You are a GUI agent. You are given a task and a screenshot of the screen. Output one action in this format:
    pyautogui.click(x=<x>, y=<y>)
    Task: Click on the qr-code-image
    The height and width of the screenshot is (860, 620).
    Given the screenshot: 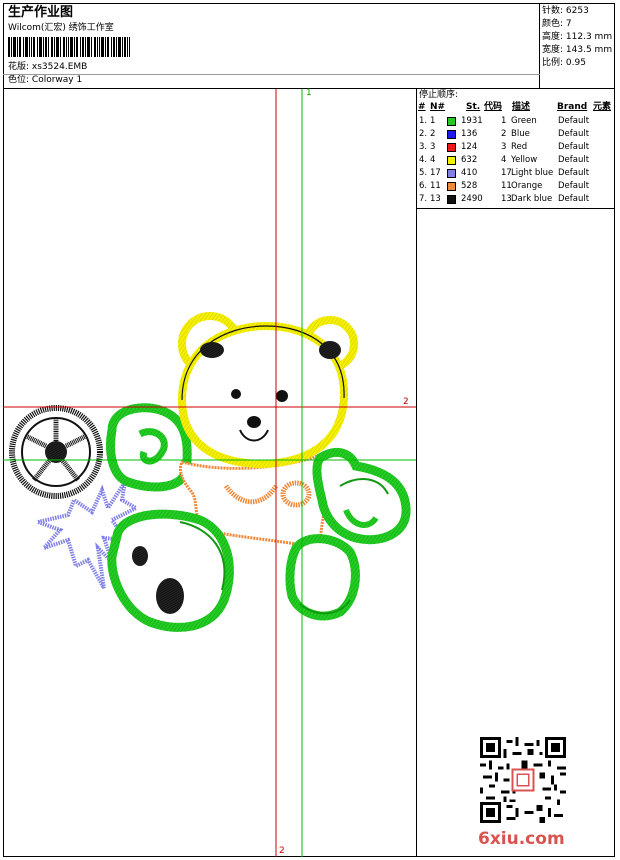 What is the action you would take?
    pyautogui.click(x=523, y=780)
    